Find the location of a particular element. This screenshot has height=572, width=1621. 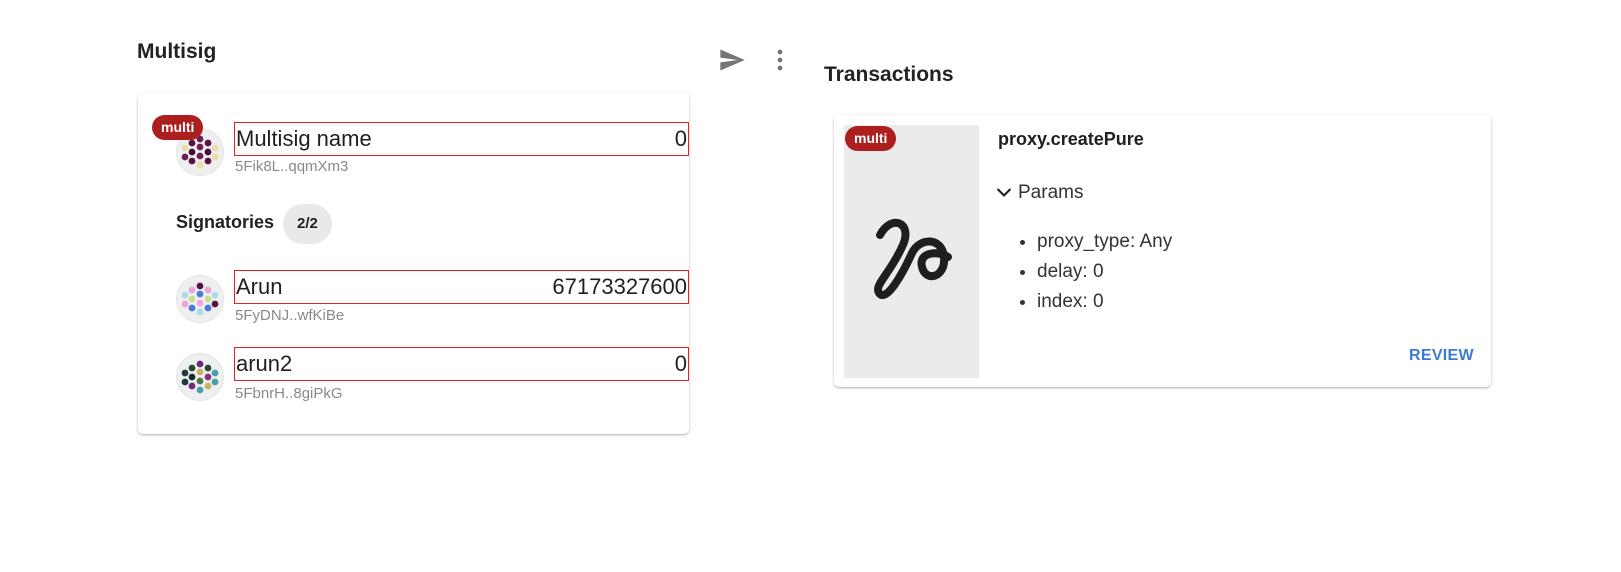

squiggle-icon is located at coordinates (913, 259).